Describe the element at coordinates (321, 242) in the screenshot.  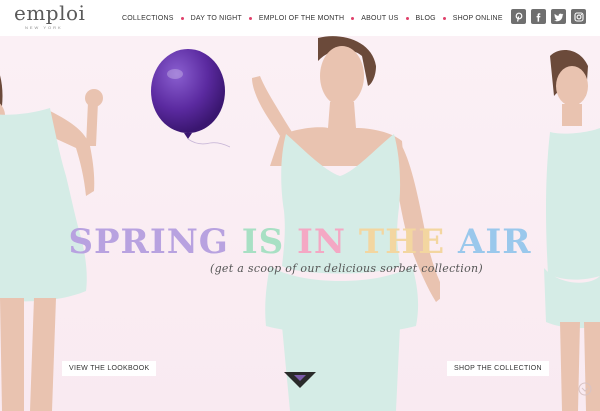
I see `headline-word: IN` at that location.